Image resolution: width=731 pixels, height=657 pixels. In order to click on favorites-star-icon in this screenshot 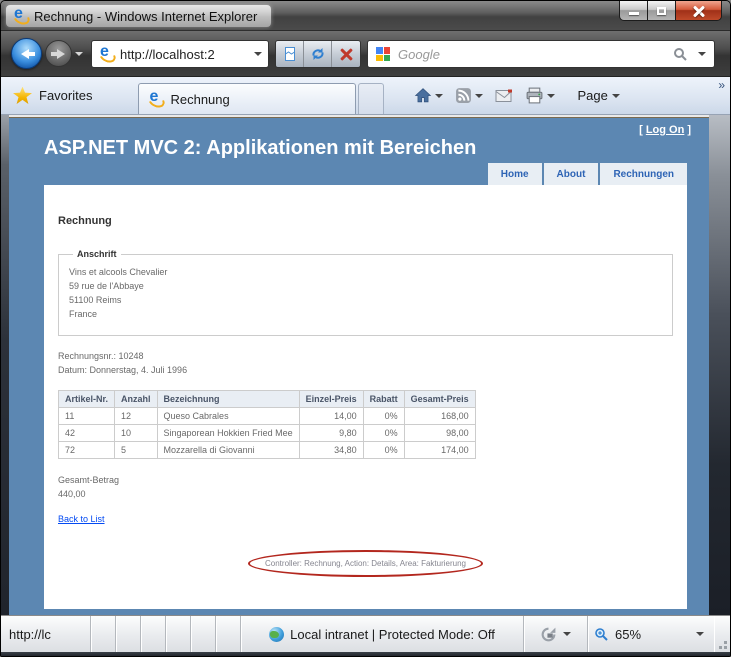, I will do `click(22, 95)`.